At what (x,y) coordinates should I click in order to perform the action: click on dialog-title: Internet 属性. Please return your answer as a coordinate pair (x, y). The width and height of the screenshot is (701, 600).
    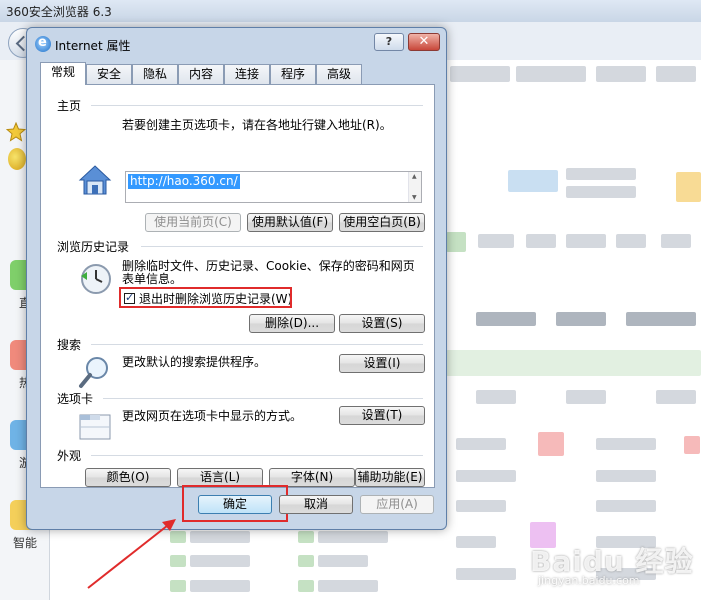
    Looking at the image, I should click on (93, 46).